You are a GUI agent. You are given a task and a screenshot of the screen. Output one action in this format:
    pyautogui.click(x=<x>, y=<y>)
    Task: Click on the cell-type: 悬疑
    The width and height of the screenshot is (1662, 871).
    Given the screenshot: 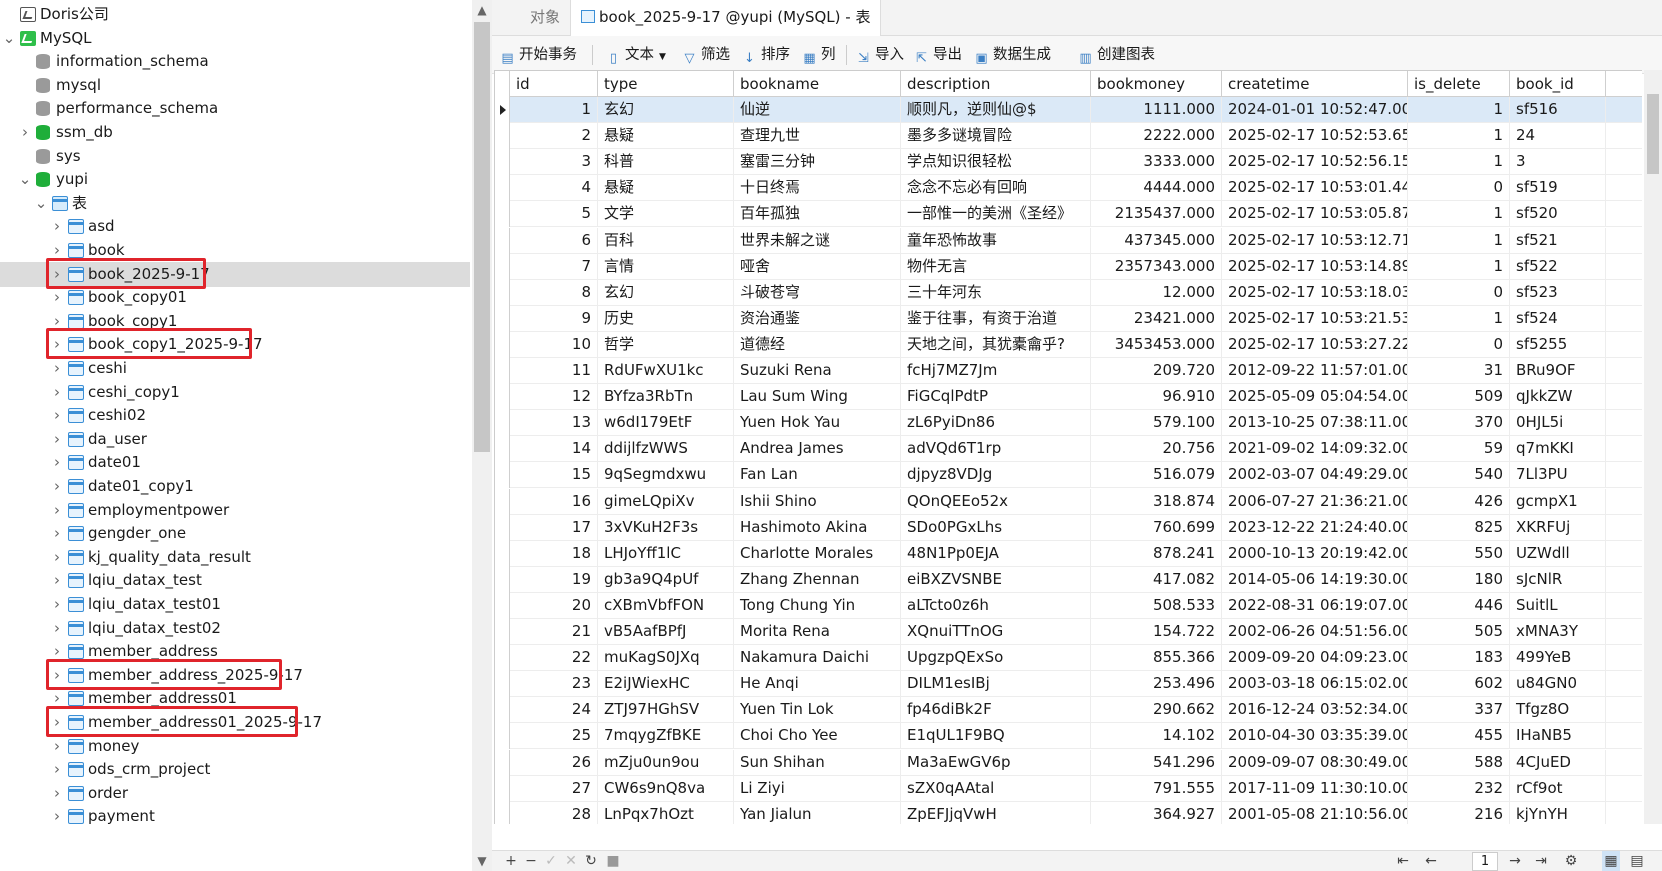 What is the action you would take?
    pyautogui.click(x=666, y=136)
    